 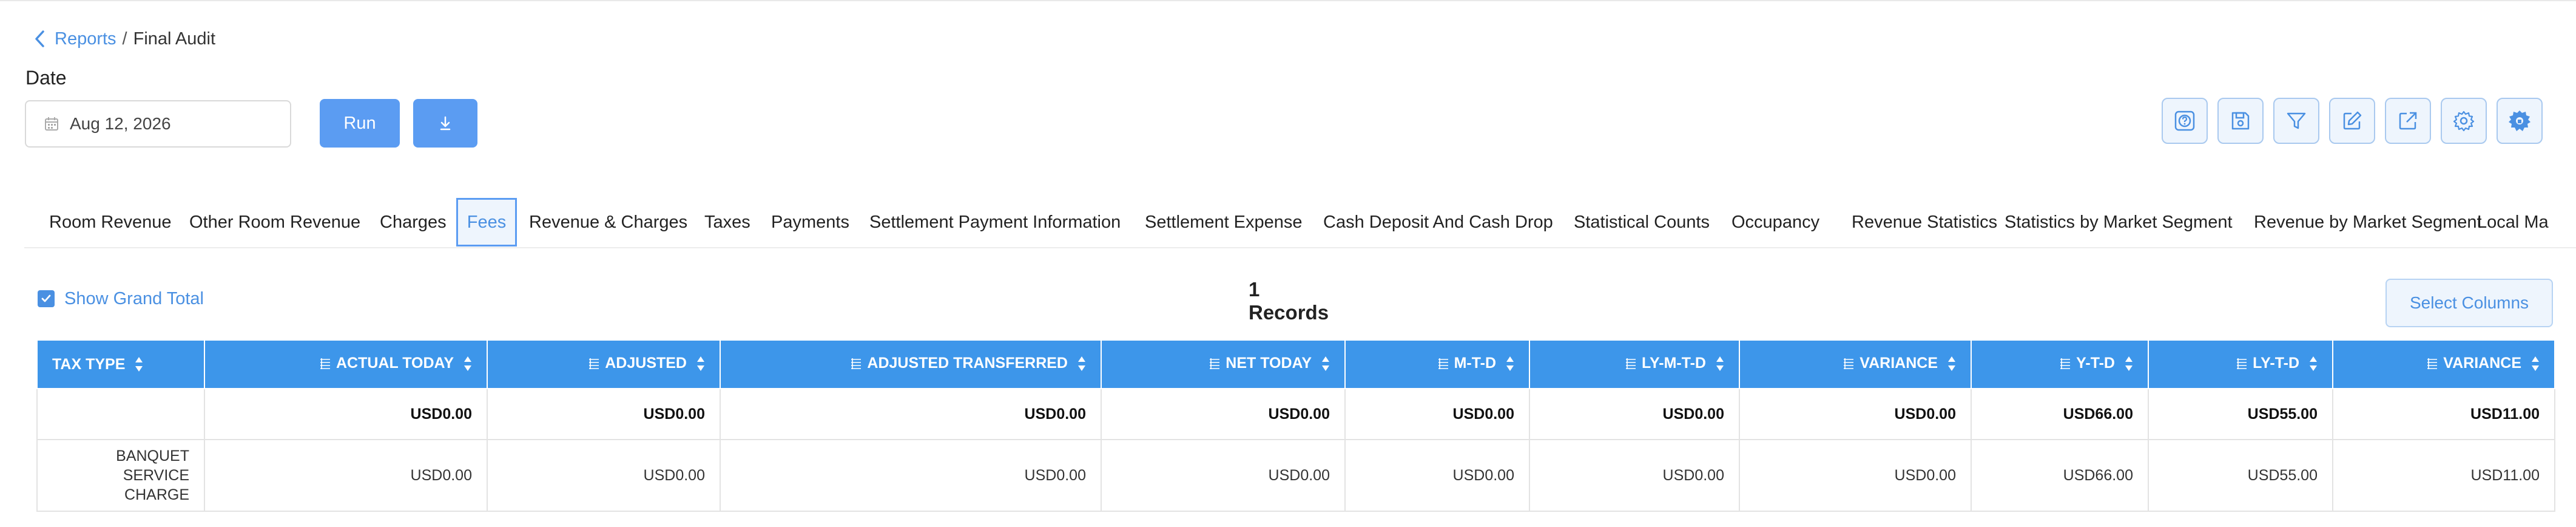 I want to click on breadcrumb: Reports / Final Audit, so click(x=124, y=39).